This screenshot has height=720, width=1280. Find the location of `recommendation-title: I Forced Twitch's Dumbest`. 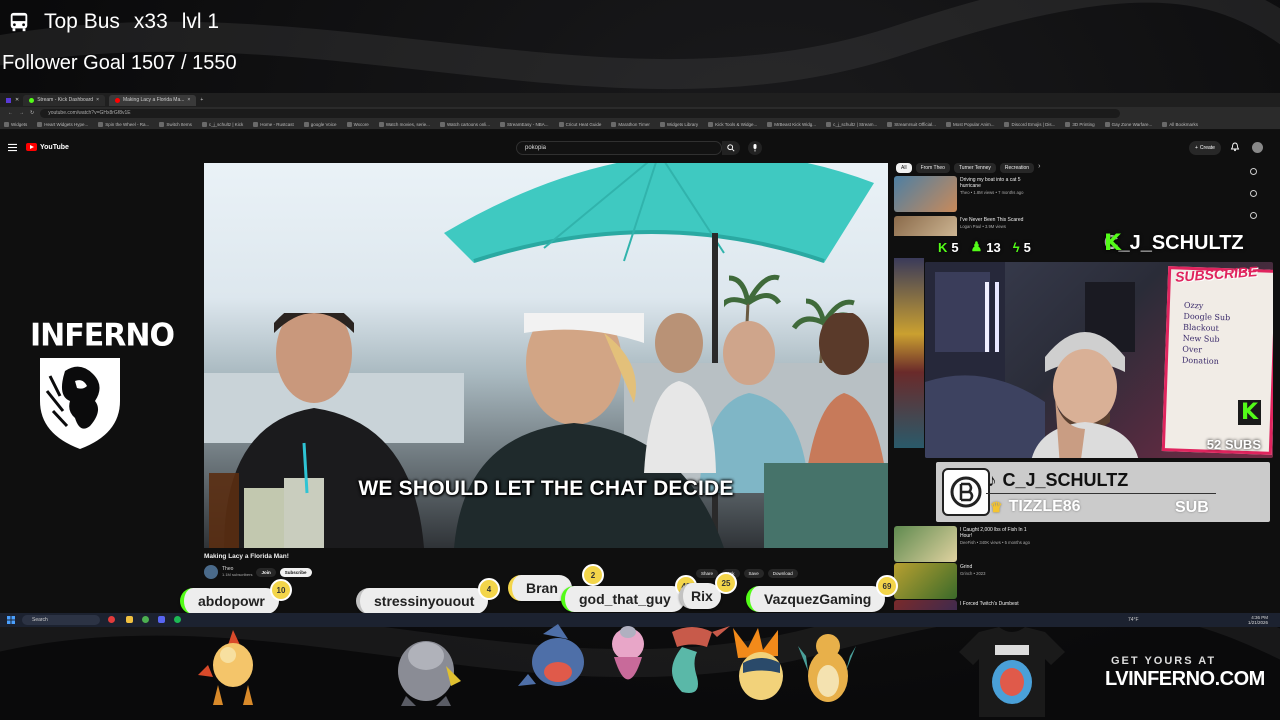

recommendation-title: I Forced Twitch's Dumbest is located at coordinates (999, 604).